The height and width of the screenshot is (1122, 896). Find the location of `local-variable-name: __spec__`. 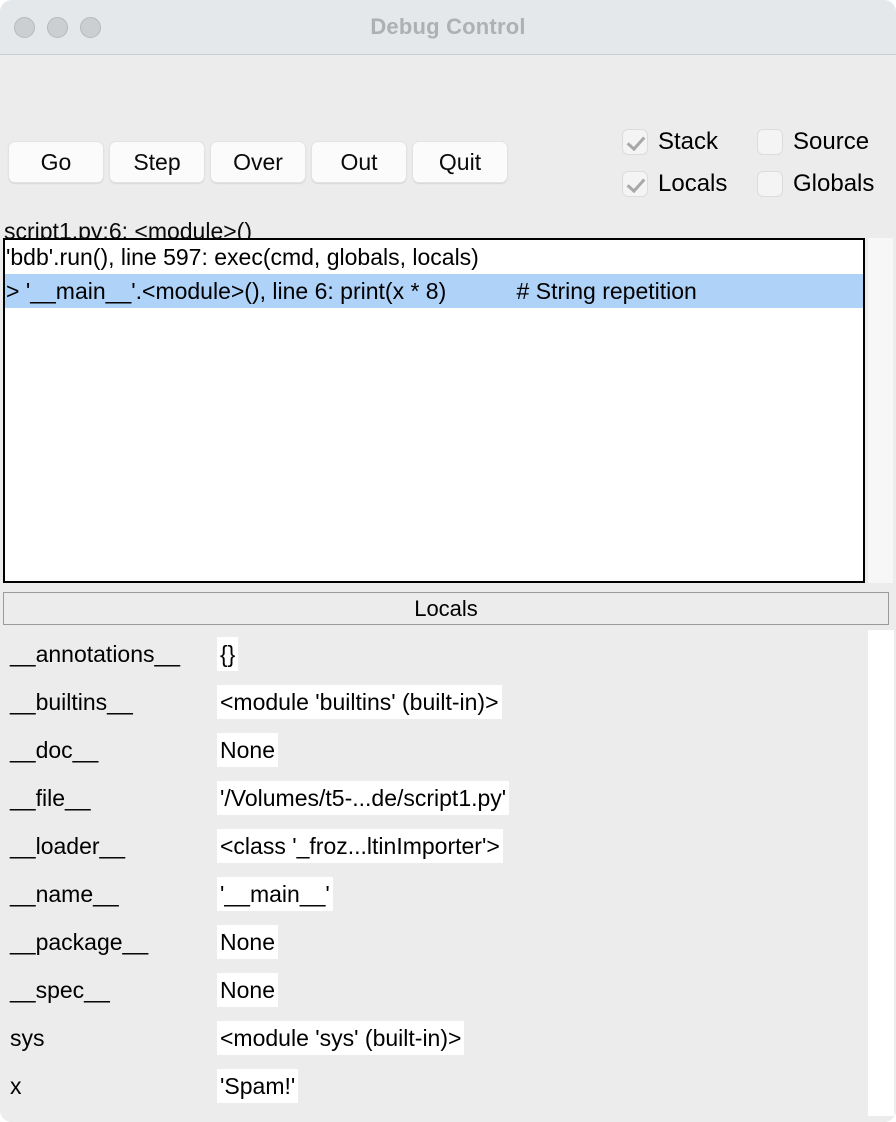

local-variable-name: __spec__ is located at coordinates (60, 989).